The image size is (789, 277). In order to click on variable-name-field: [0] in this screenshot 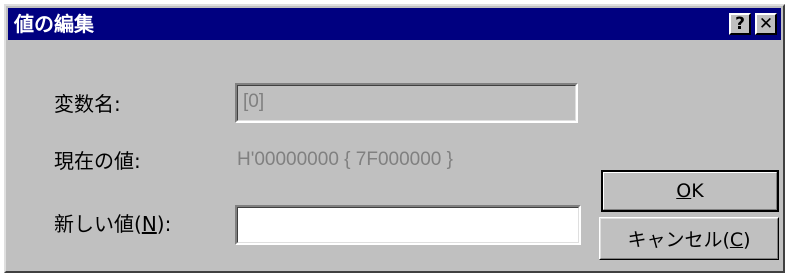, I will do `click(406, 103)`.